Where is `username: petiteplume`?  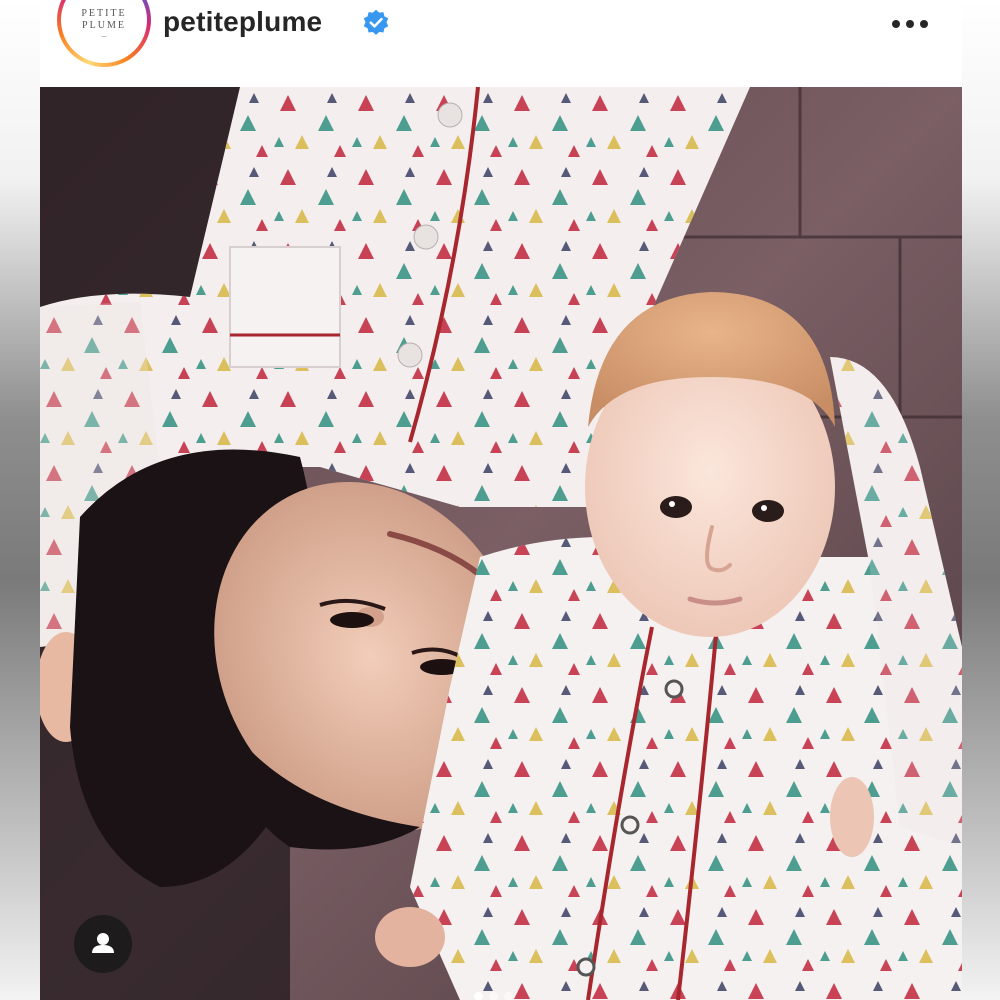
username: petiteplume is located at coordinates (242, 22).